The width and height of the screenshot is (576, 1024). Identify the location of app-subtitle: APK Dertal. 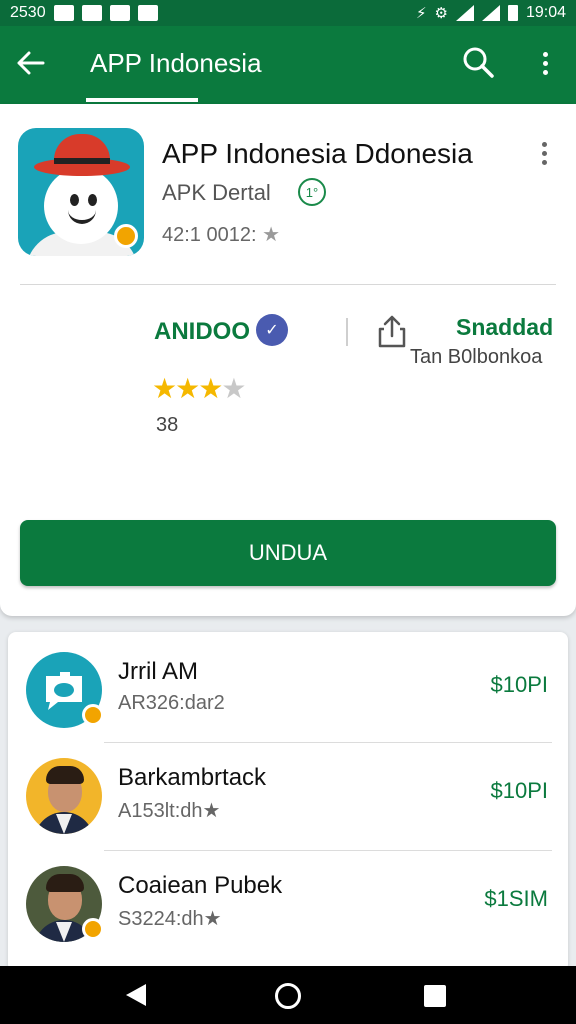
(216, 192).